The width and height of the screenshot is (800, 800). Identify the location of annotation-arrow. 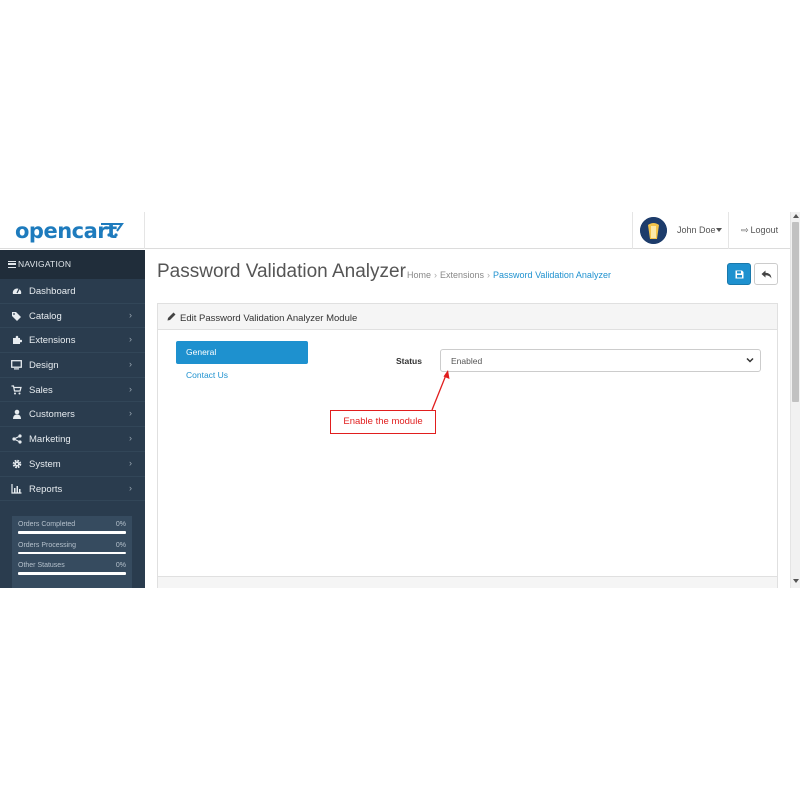
(440, 390).